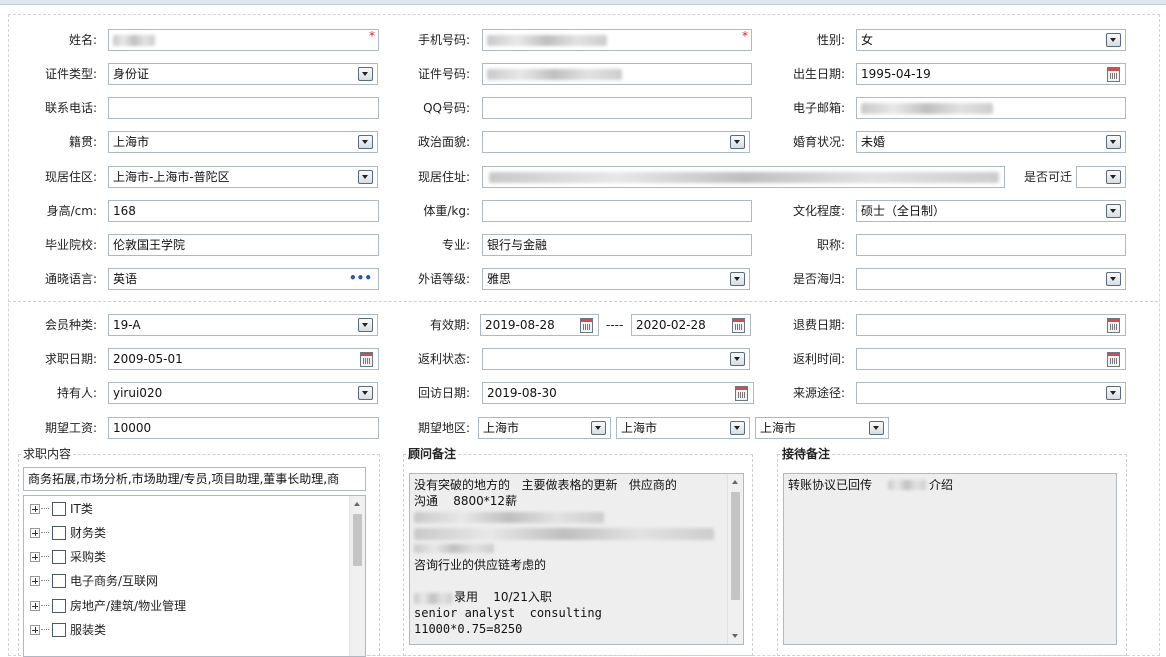 The height and width of the screenshot is (657, 1166). What do you see at coordinates (243, 177) in the screenshot?
I see `area-select: 上海市-上海市-普陀区` at bounding box center [243, 177].